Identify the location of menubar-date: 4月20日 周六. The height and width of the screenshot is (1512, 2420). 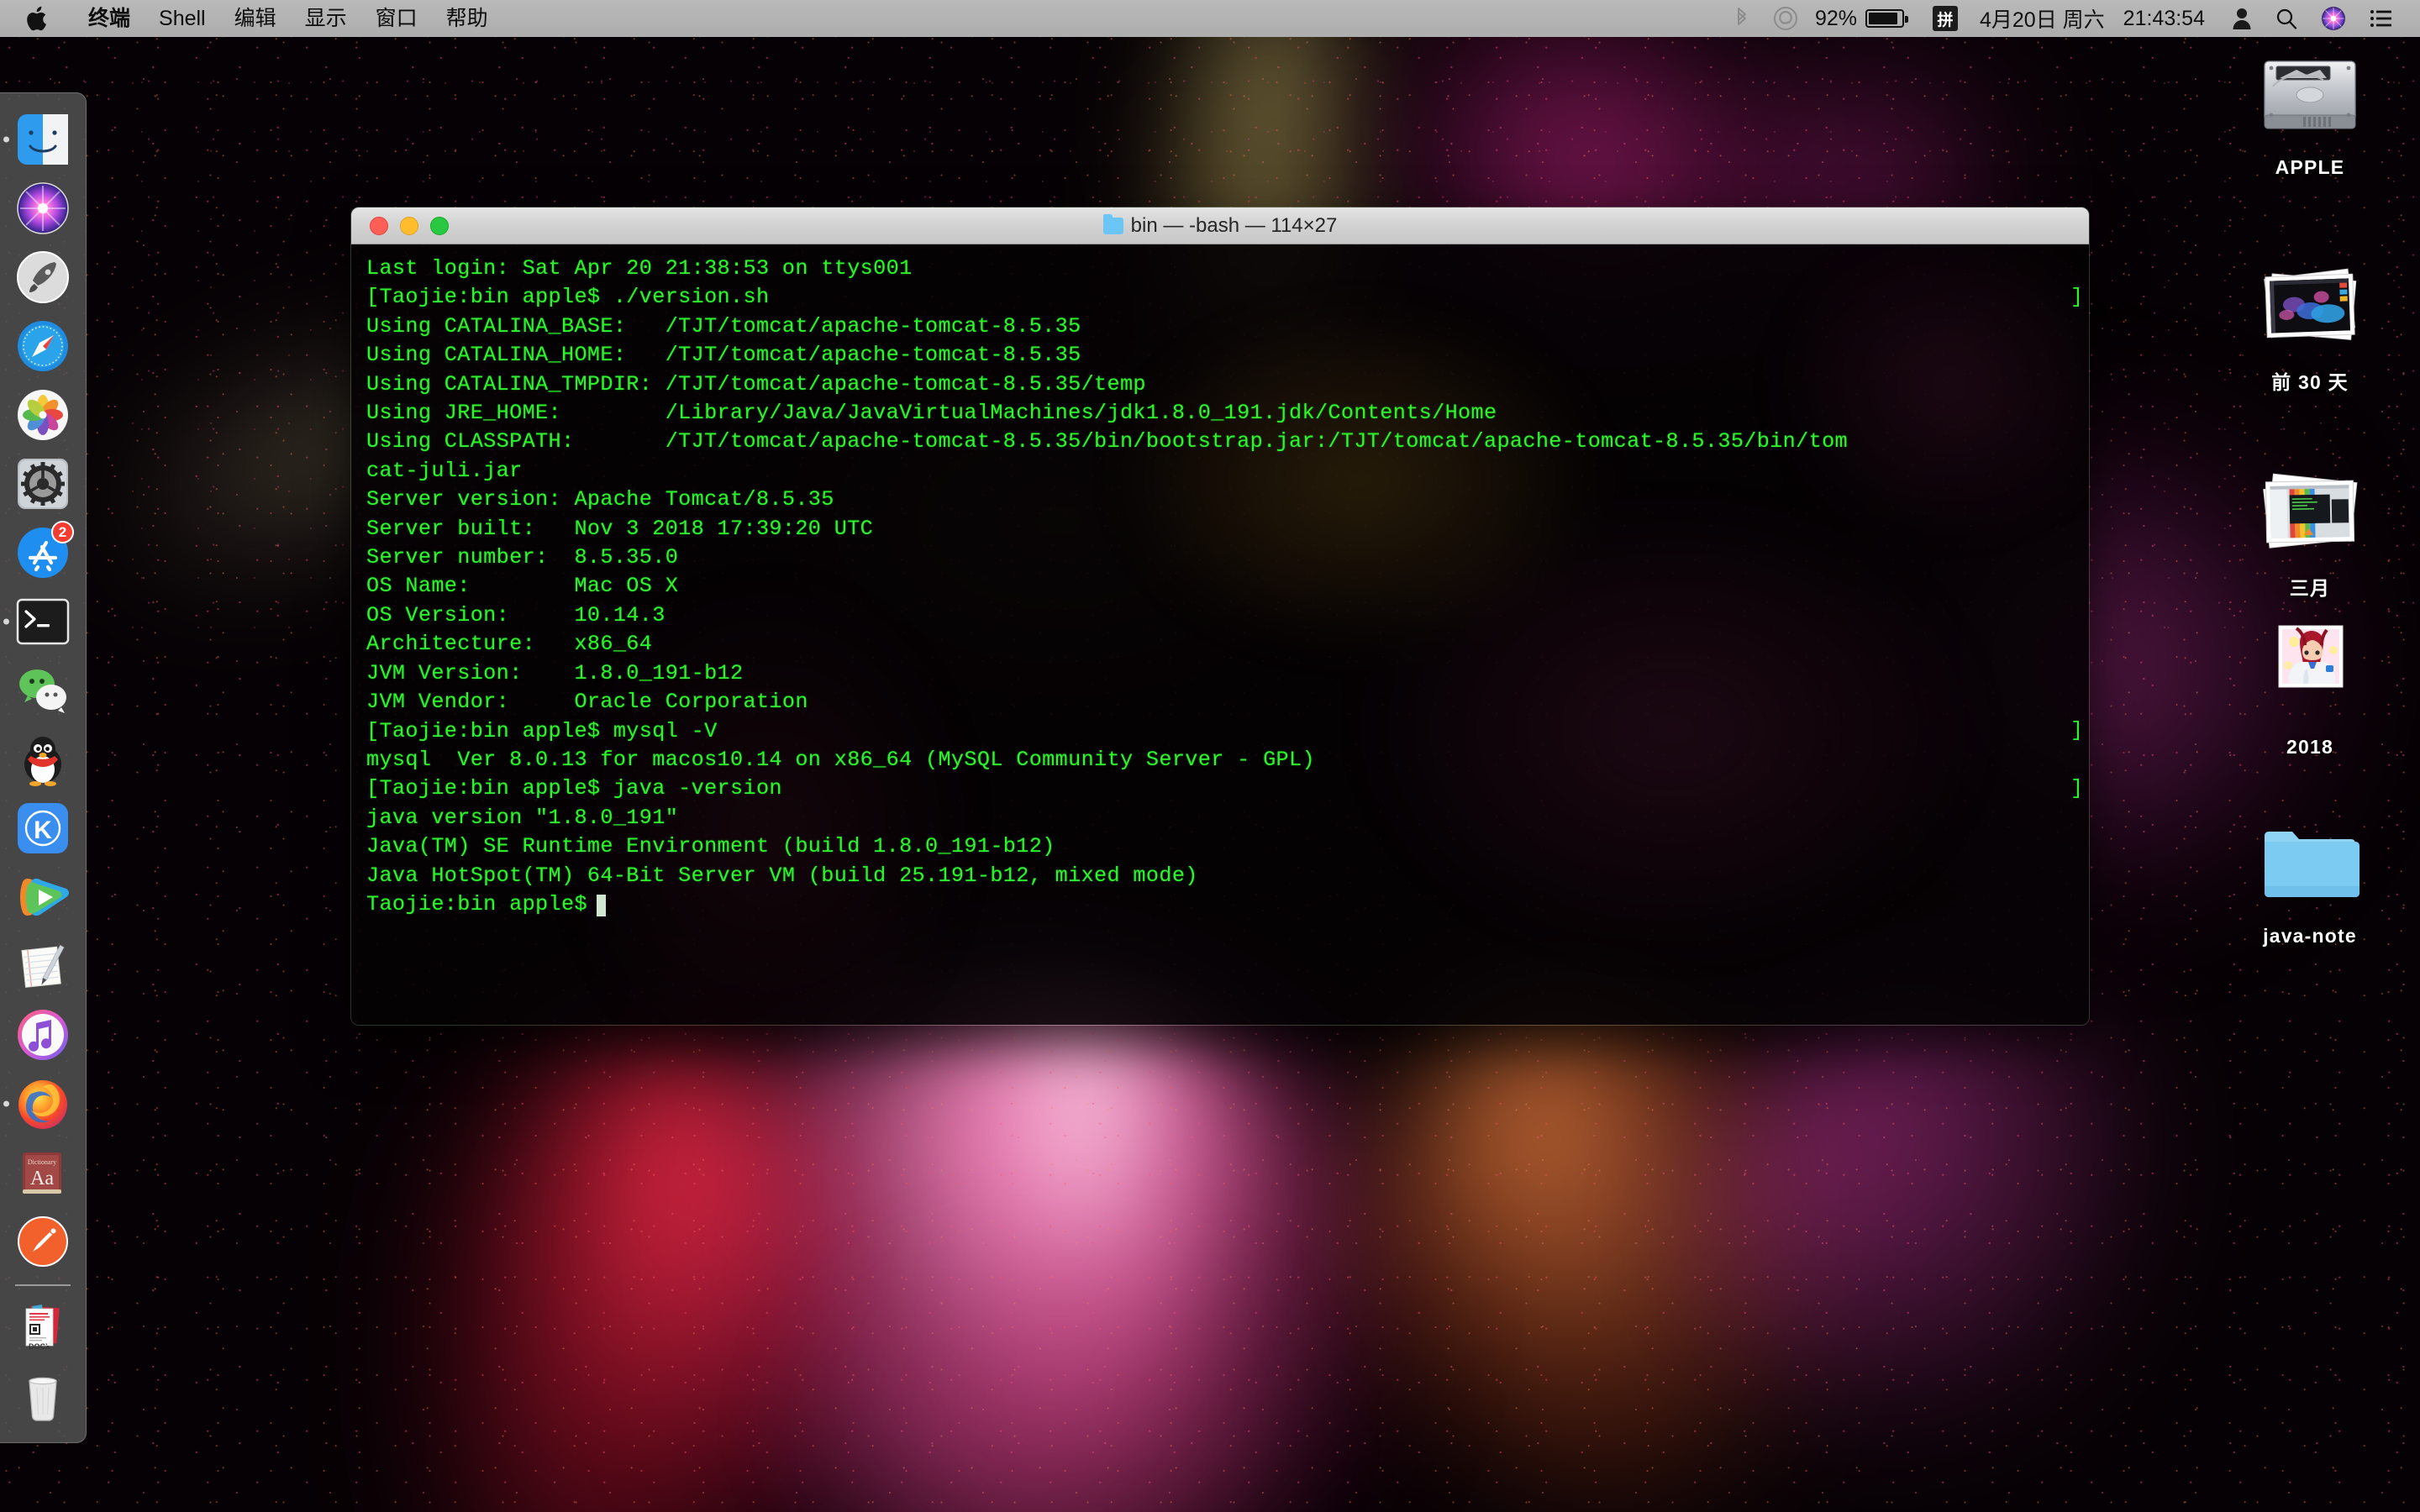
(2043, 20).